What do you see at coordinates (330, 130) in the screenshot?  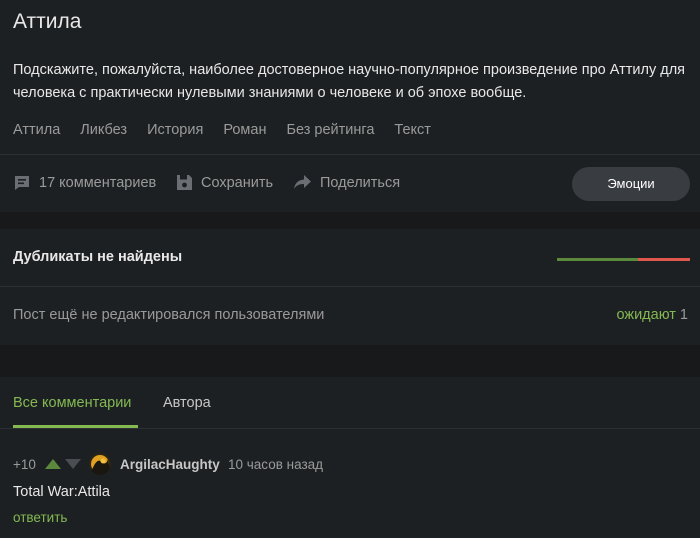 I see `tag-no-rating: Без рейтинга` at bounding box center [330, 130].